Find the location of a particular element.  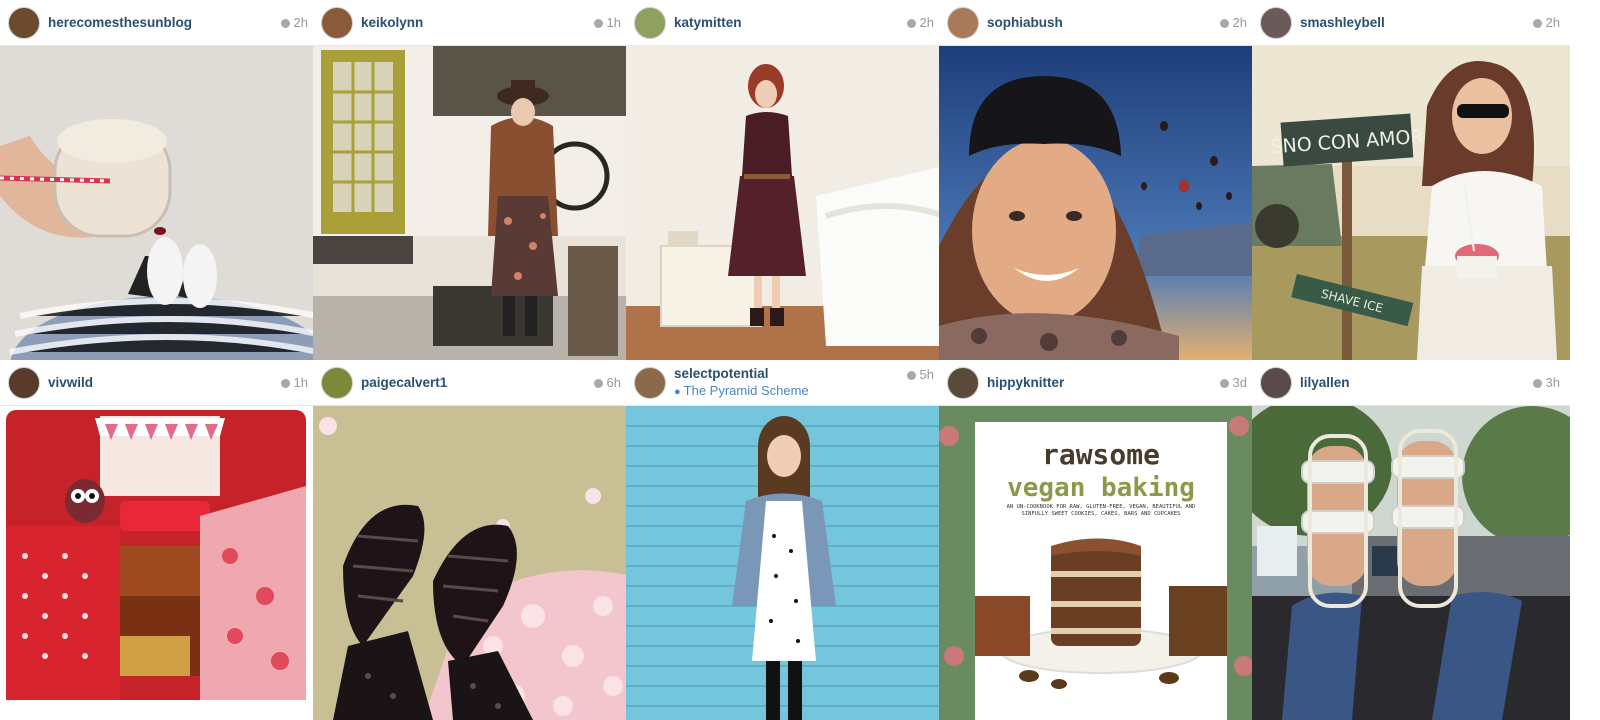

timestamp-text: 3h is located at coordinates (1552, 382).